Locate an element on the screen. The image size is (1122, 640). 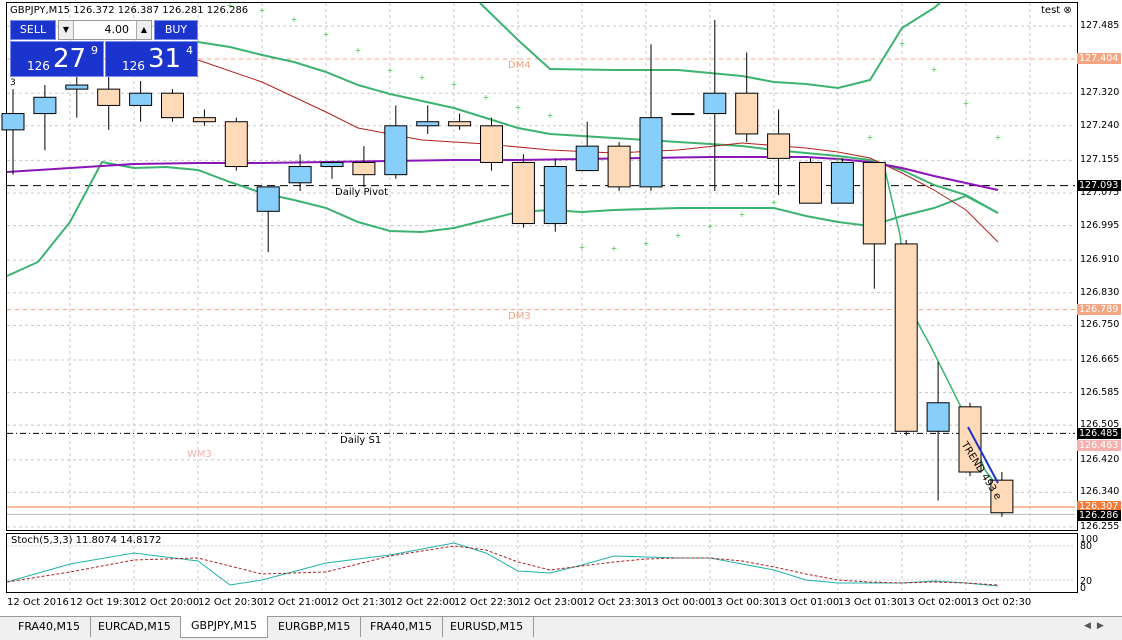
sell-quote-prefix: 126 is located at coordinates (38, 66).